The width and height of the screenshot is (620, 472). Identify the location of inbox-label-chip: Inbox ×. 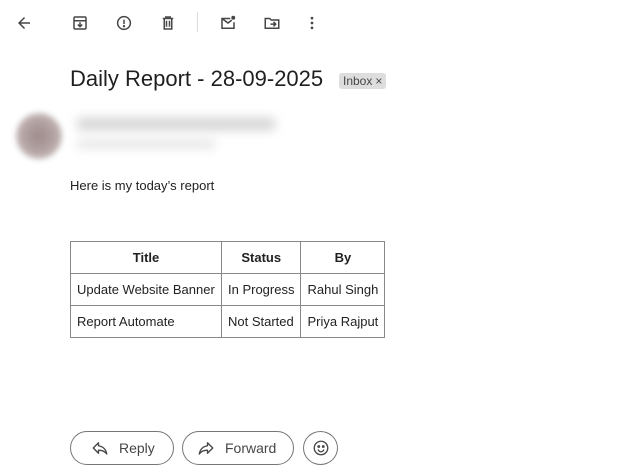
(363, 81).